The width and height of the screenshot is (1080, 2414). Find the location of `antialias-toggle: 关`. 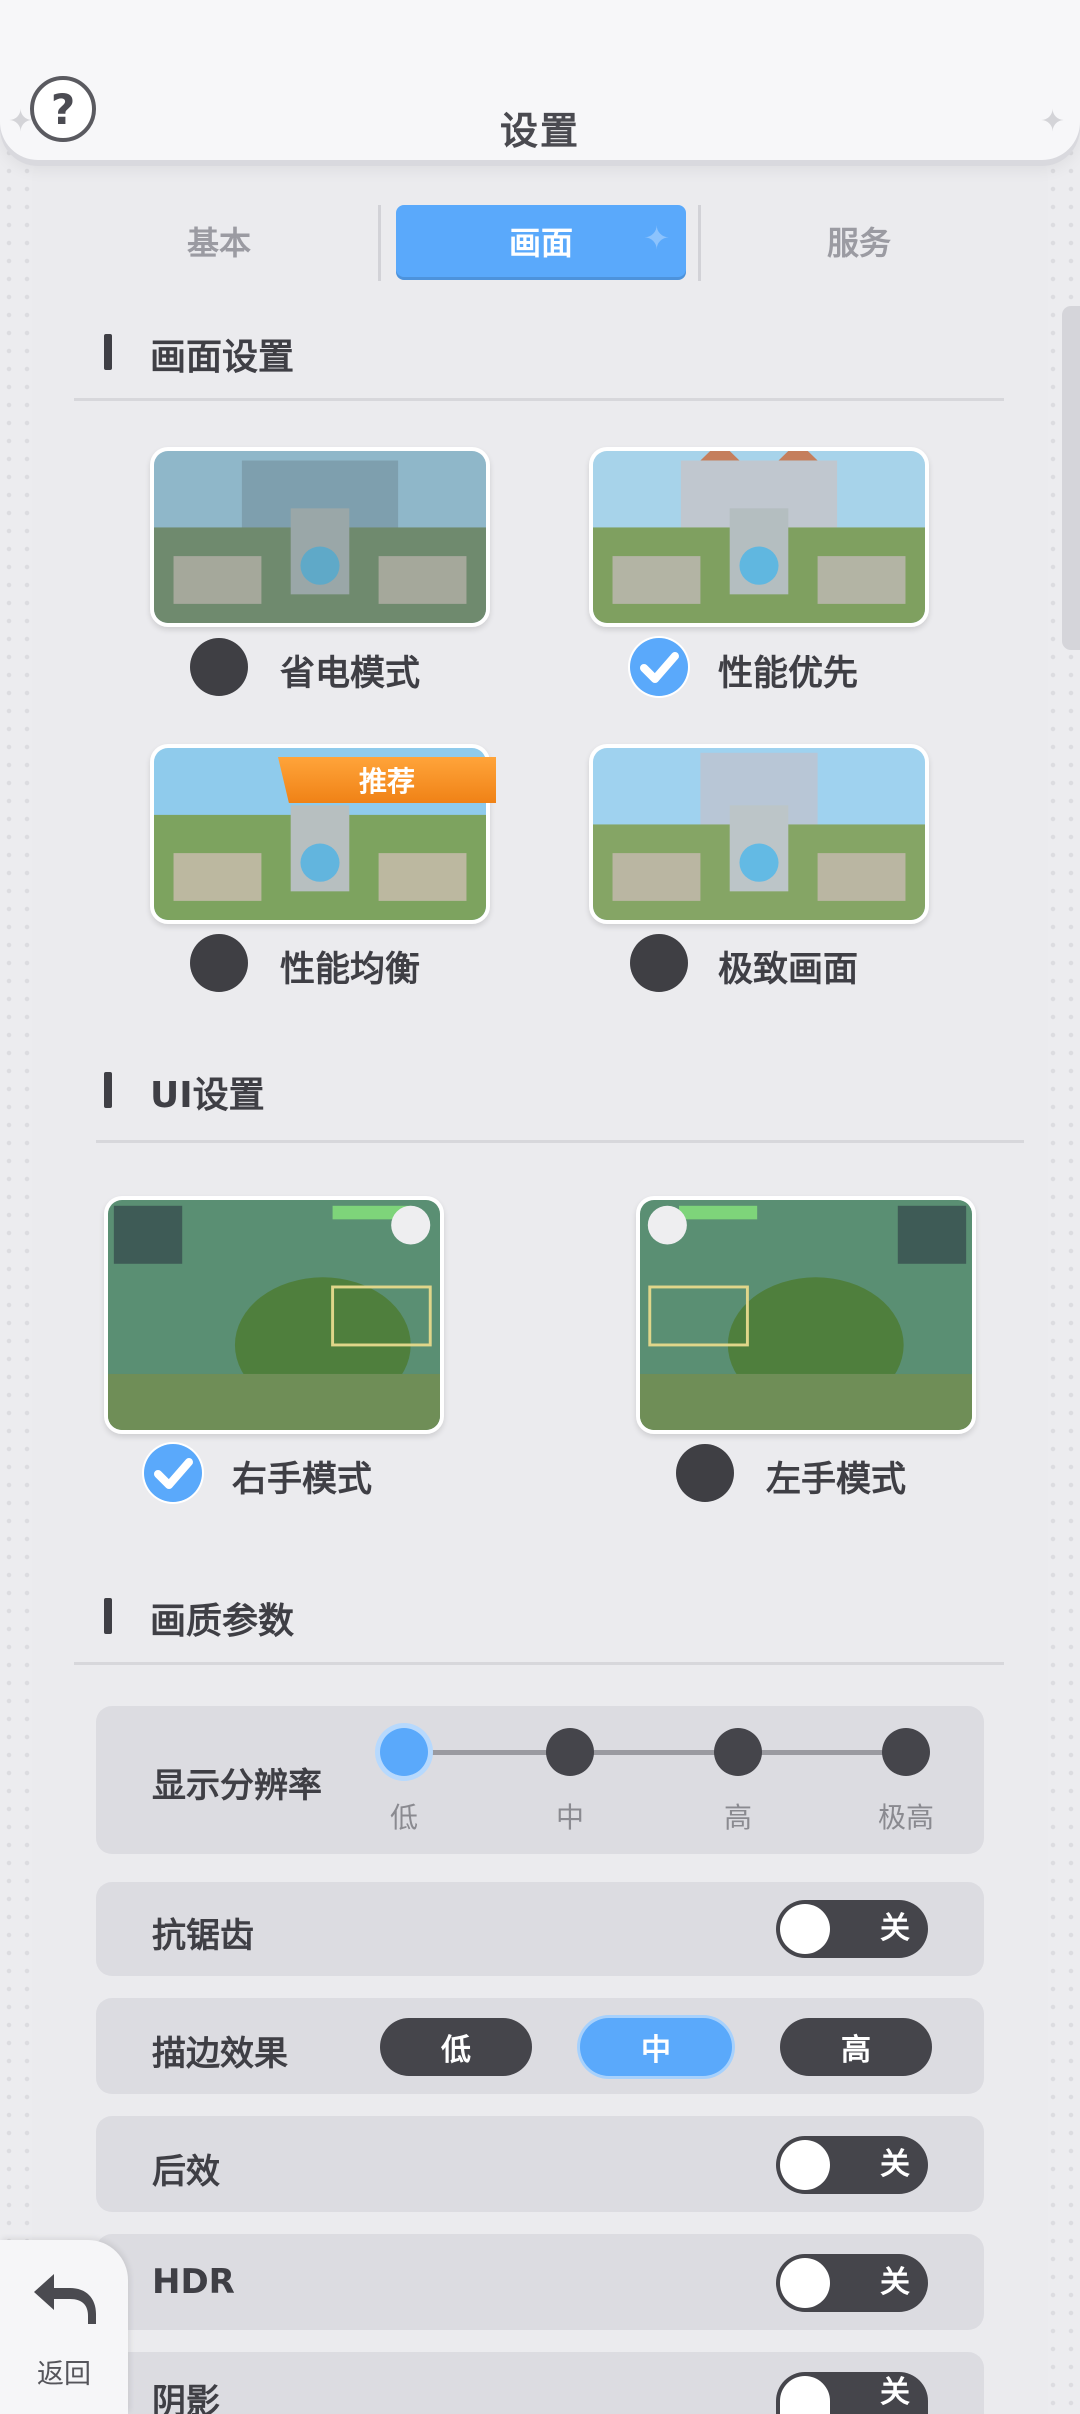

antialias-toggle: 关 is located at coordinates (852, 1929).